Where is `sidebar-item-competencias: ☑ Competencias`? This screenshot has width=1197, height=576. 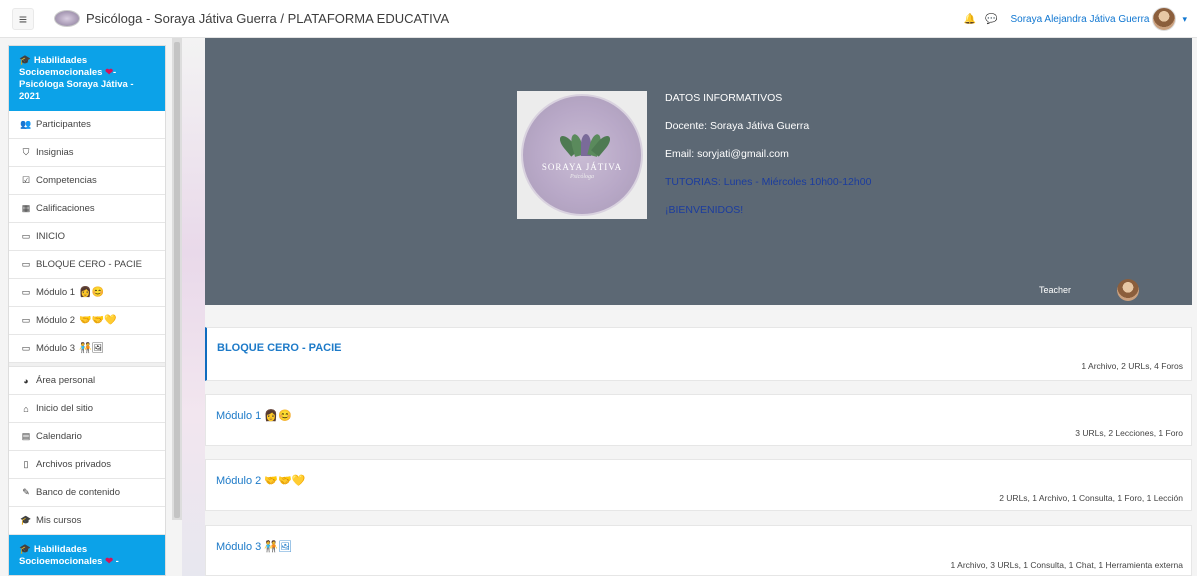 sidebar-item-competencias: ☑ Competencias is located at coordinates (87, 181).